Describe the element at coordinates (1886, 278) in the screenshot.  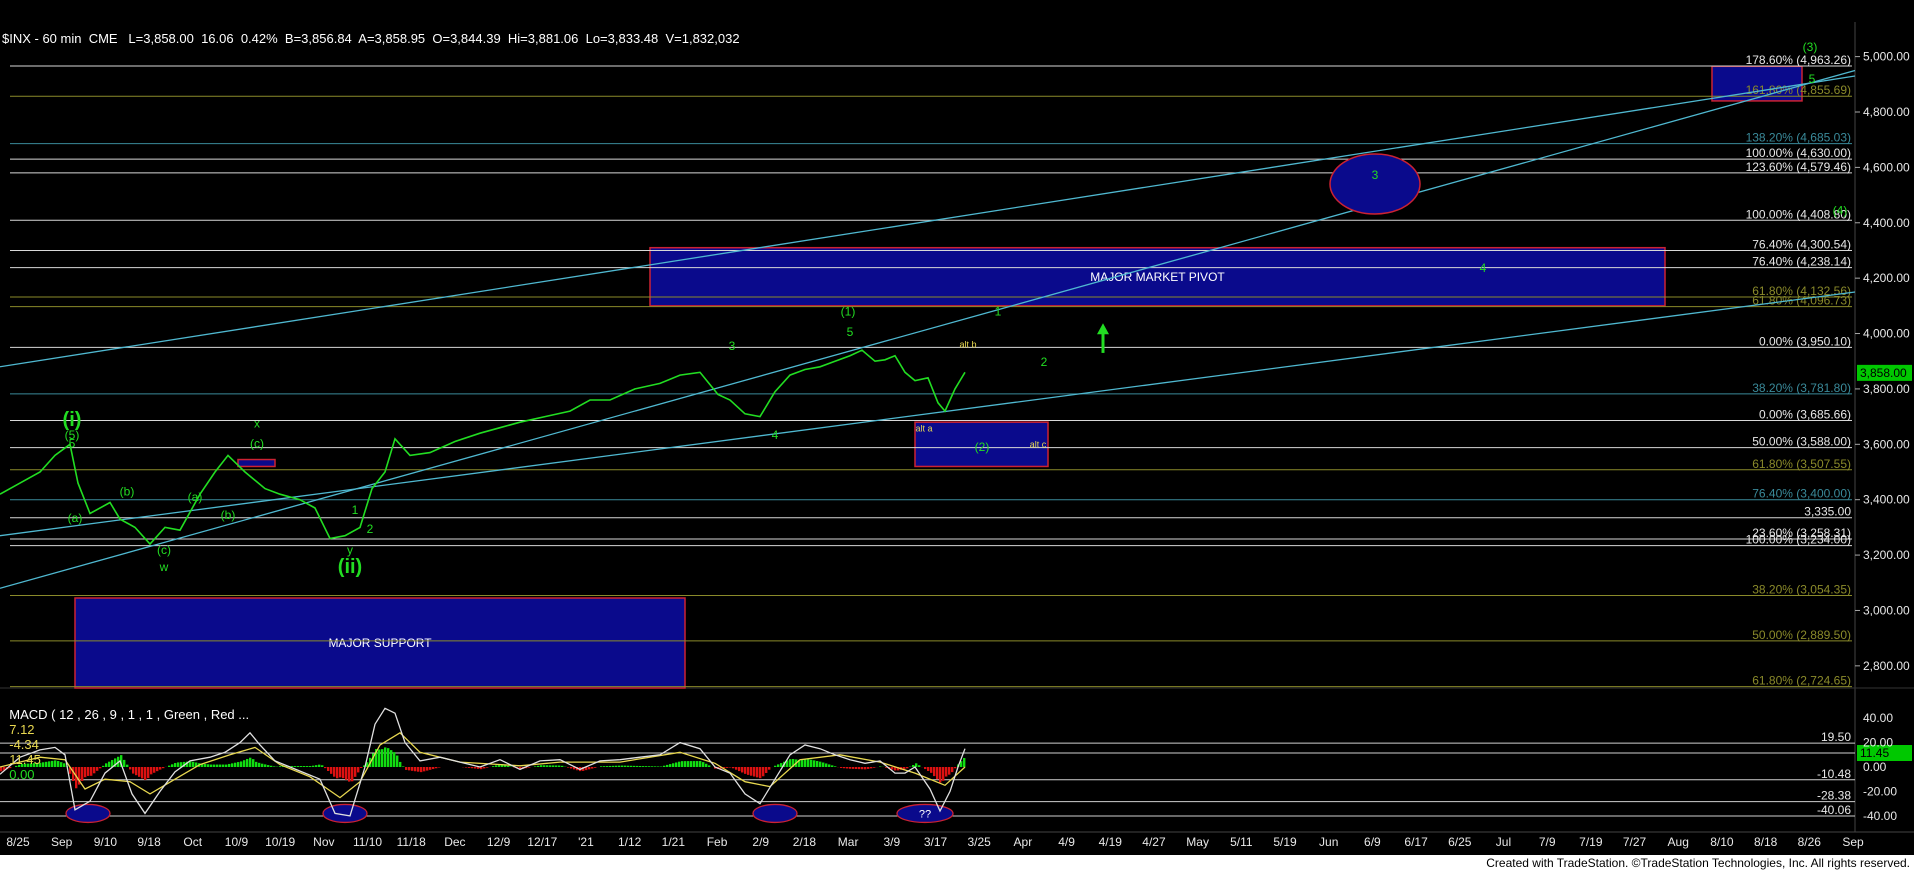
I see `y-tick-label: 4,200.00` at that location.